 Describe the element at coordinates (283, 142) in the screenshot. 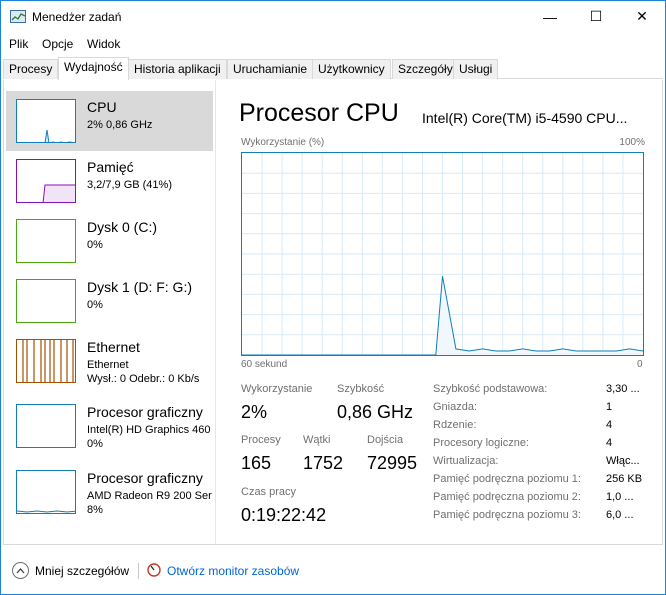

I see `chart-top-left-label: Wykorzystanie (%)` at that location.